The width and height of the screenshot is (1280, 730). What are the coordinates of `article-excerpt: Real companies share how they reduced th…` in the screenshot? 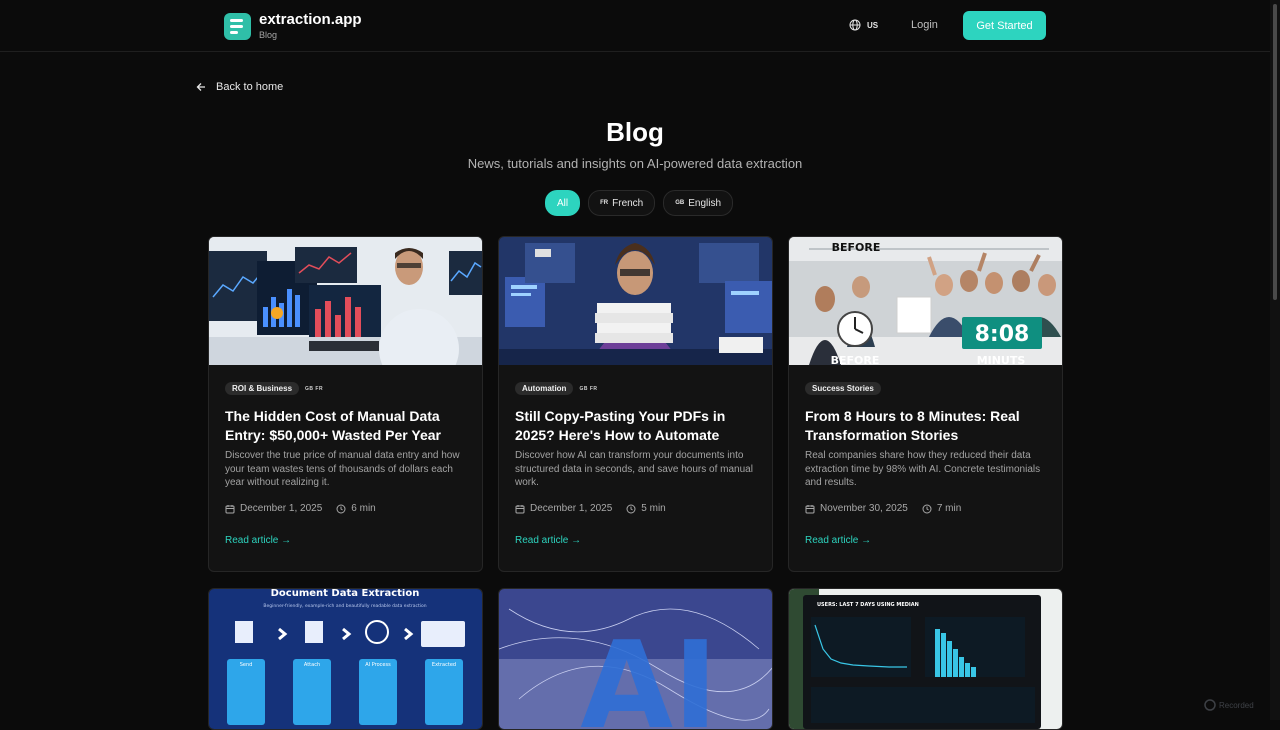 It's located at (923, 469).